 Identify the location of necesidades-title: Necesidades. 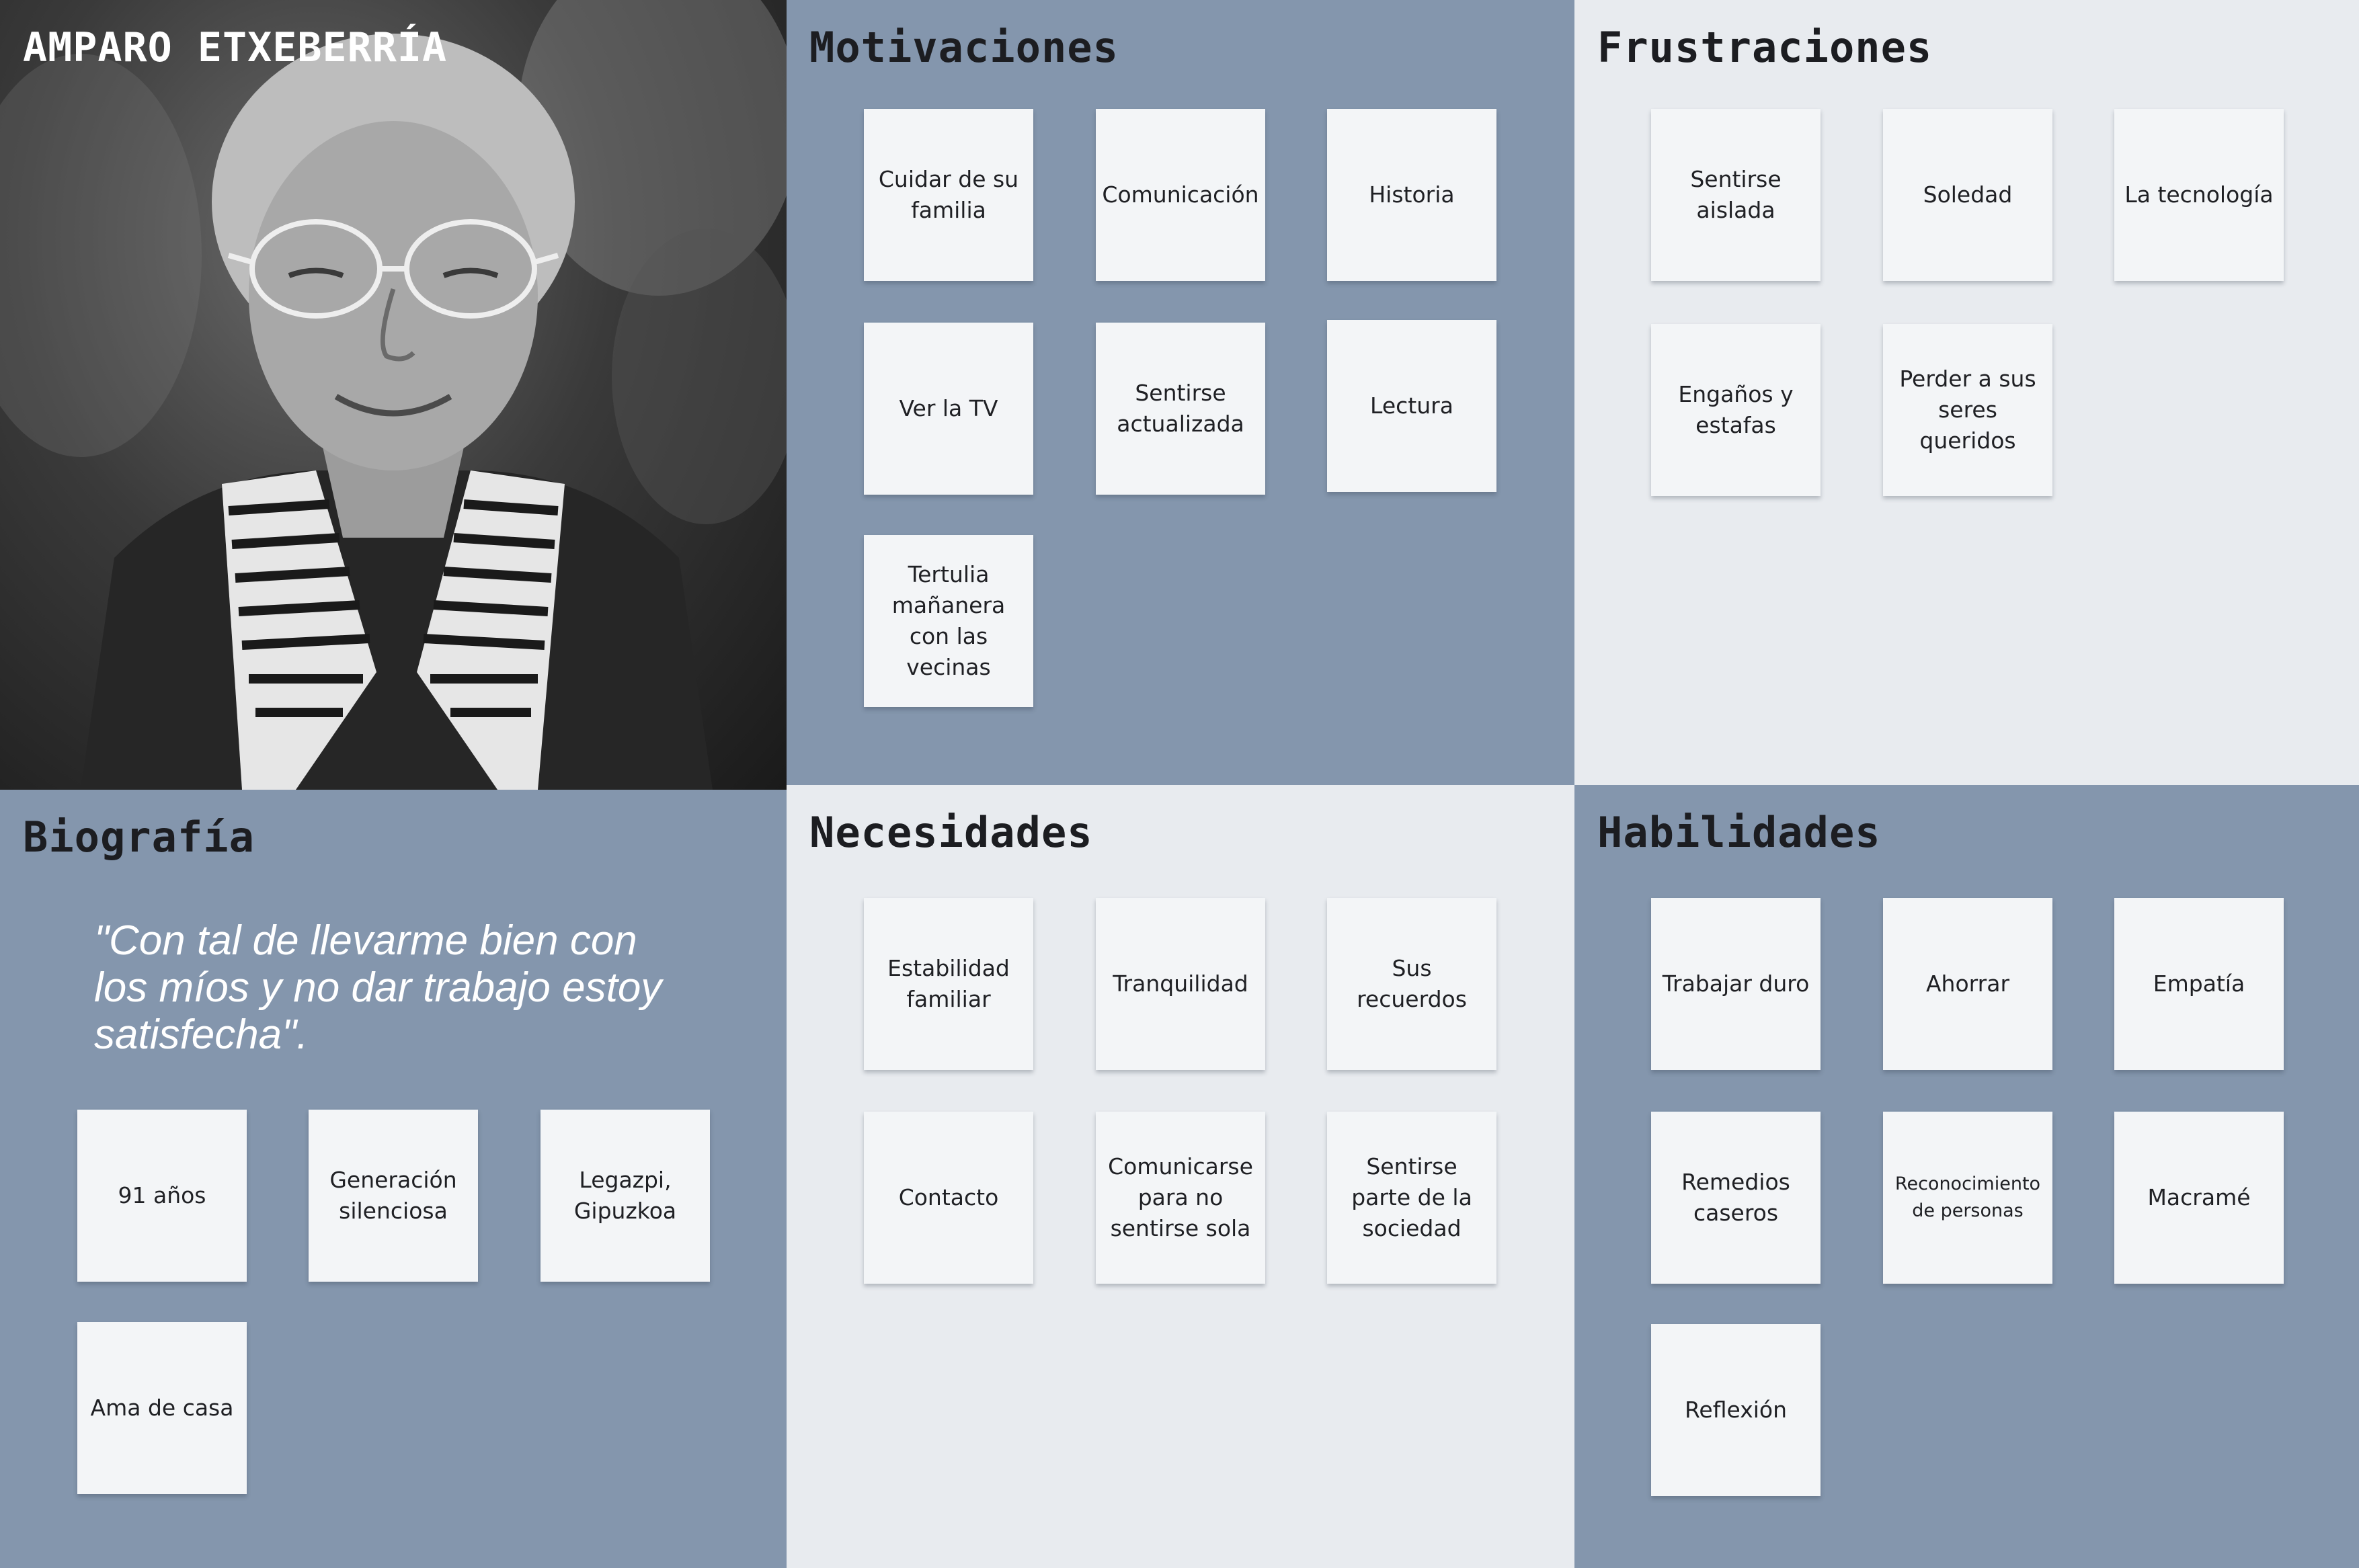
(951, 832).